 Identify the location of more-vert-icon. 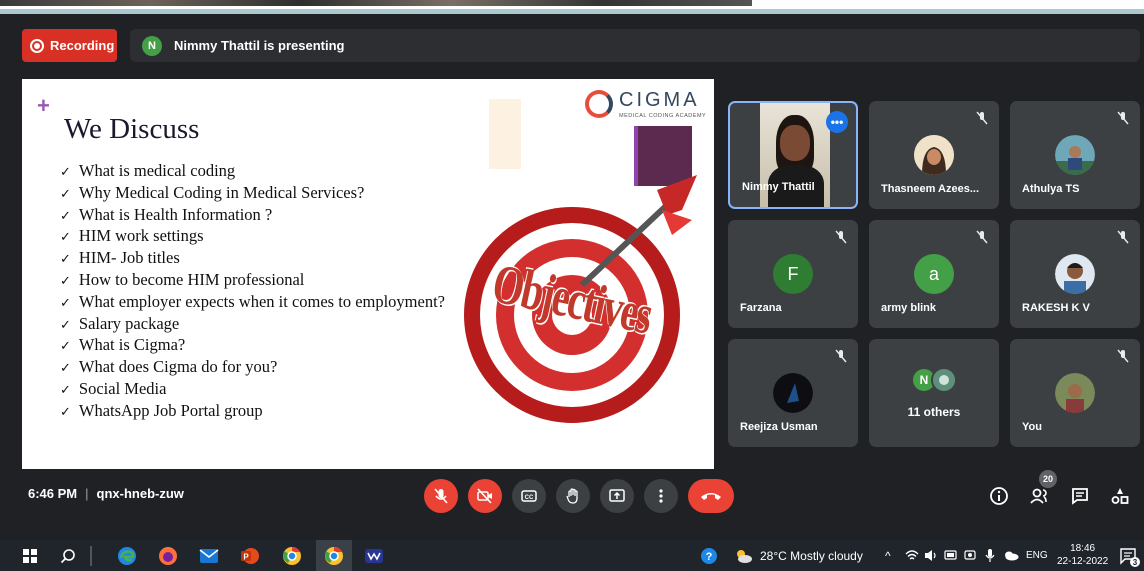
(661, 496).